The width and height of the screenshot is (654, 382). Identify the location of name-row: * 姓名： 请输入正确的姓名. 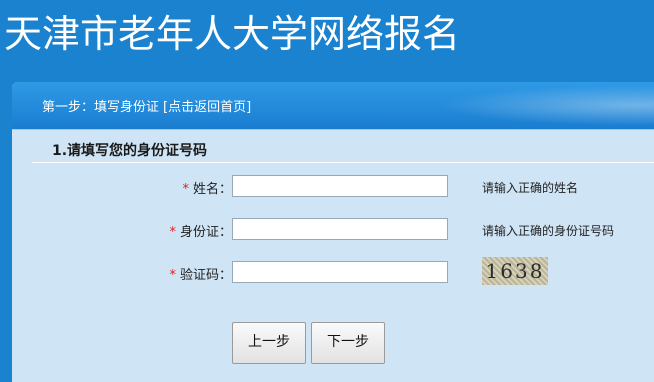
(333, 187).